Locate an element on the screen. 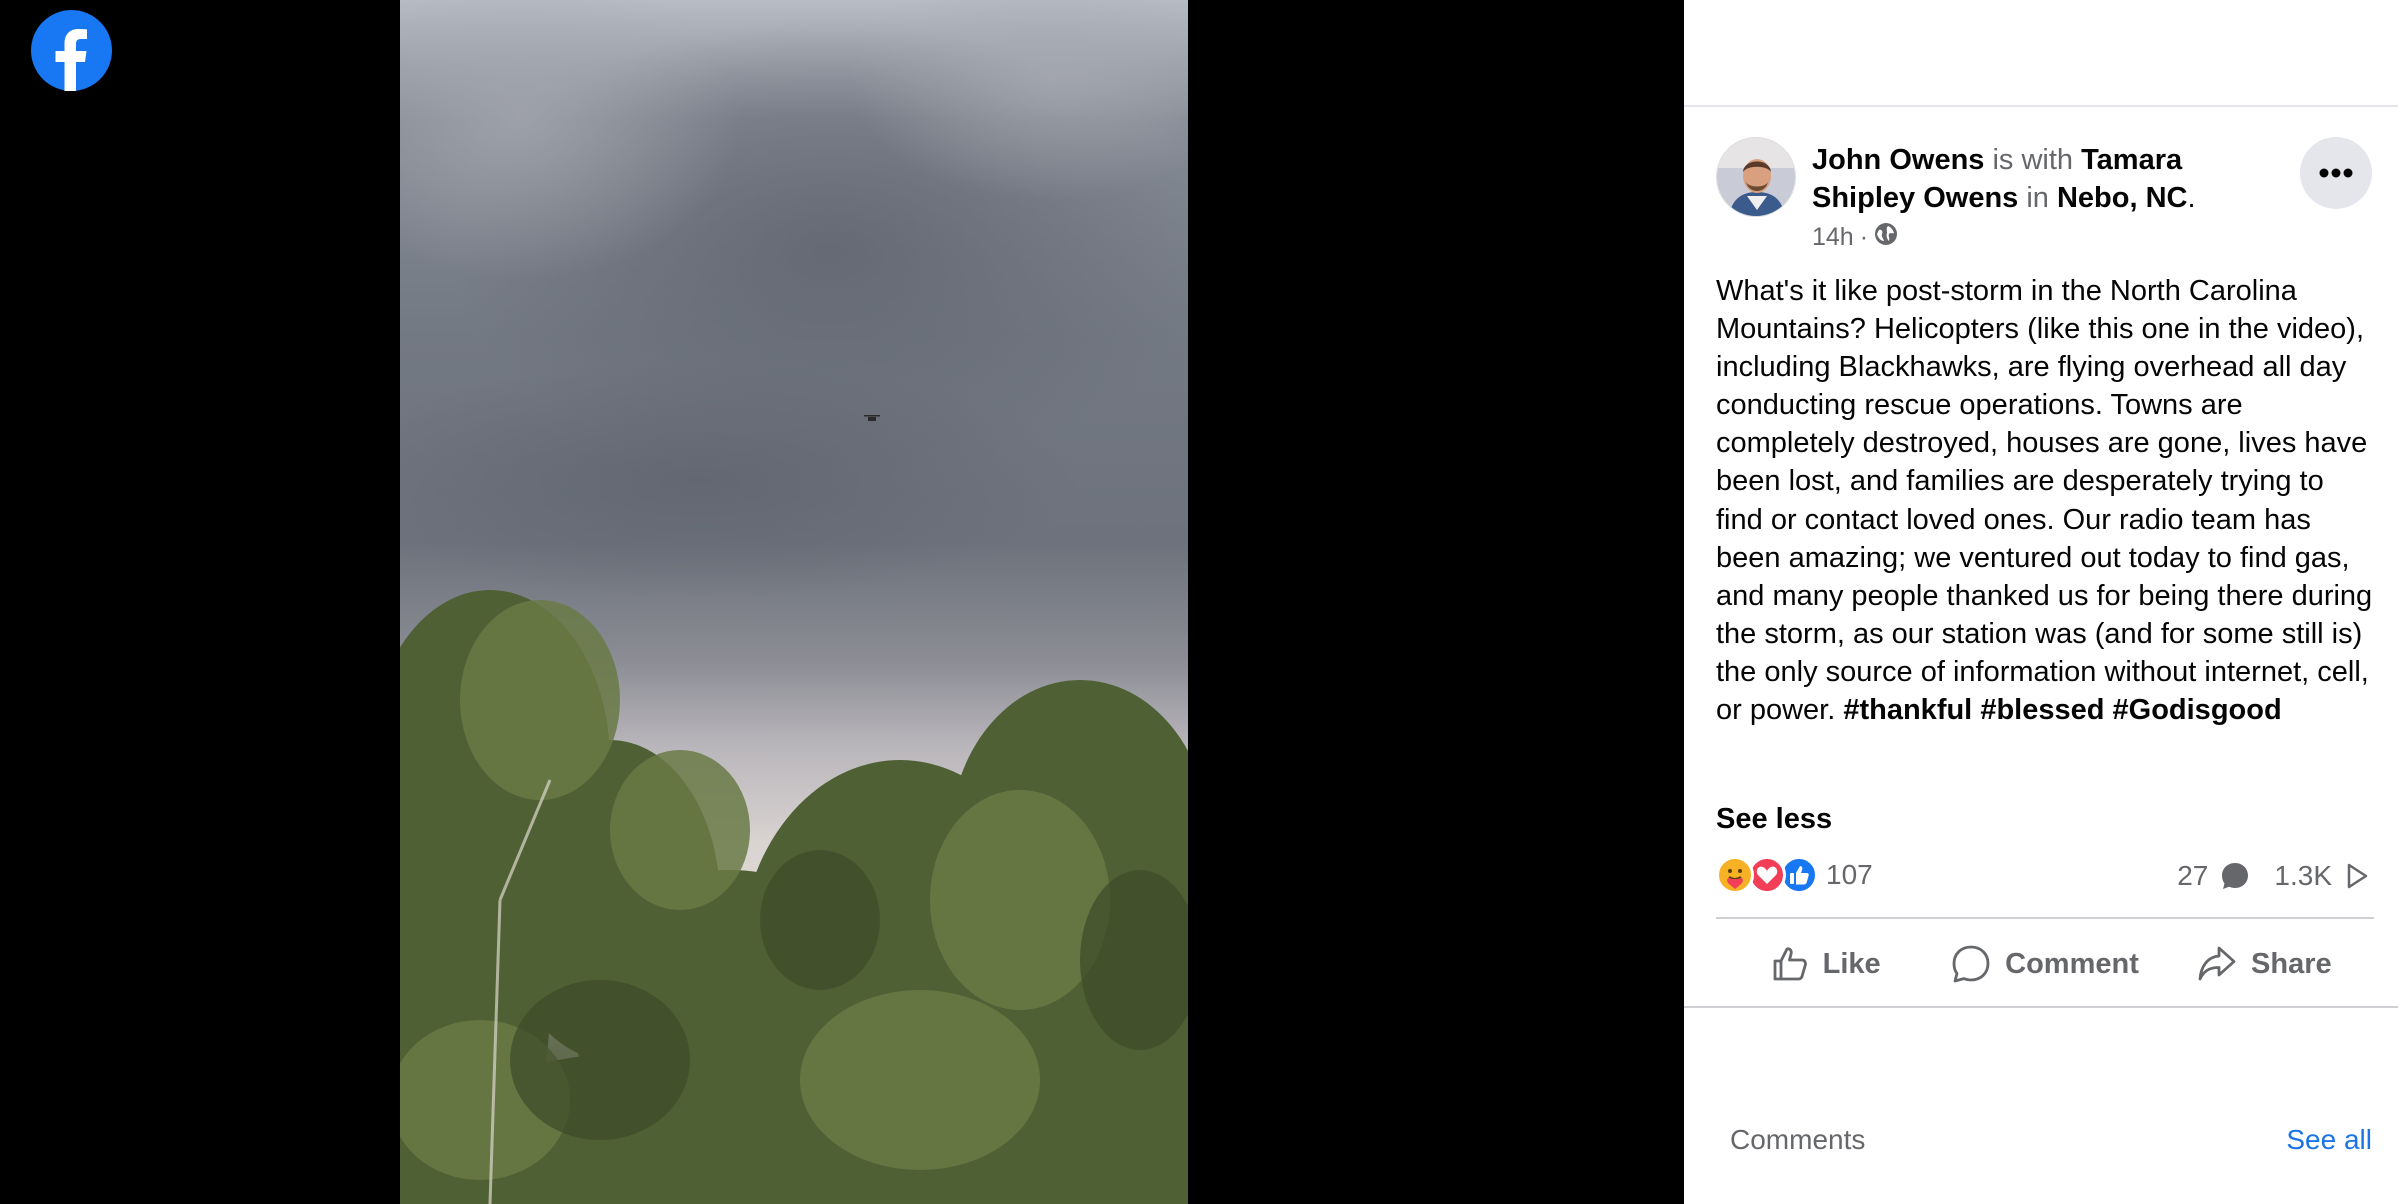  comment-bubble-icon is located at coordinates (2235, 876).